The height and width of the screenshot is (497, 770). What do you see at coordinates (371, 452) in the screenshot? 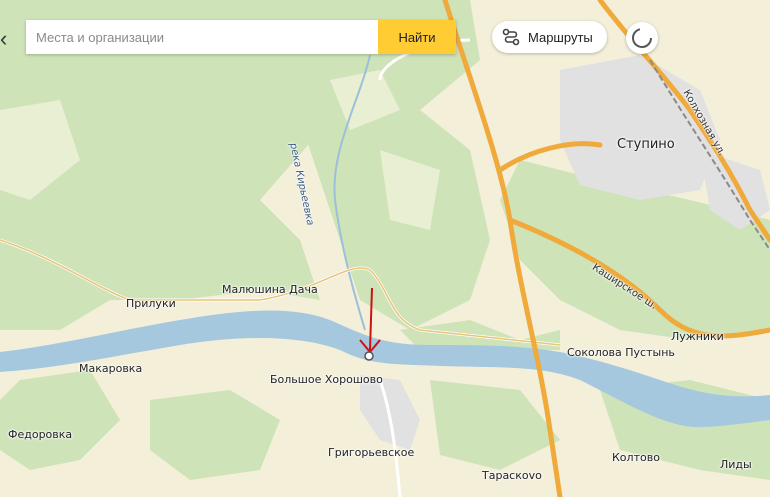
I see `place-label-grigorievskoe: Григорьевское` at bounding box center [371, 452].